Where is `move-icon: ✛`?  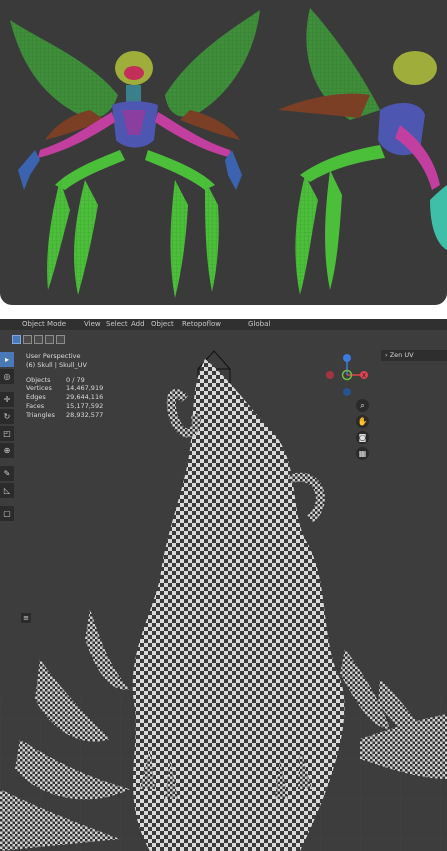 move-icon: ✛ is located at coordinates (7, 399).